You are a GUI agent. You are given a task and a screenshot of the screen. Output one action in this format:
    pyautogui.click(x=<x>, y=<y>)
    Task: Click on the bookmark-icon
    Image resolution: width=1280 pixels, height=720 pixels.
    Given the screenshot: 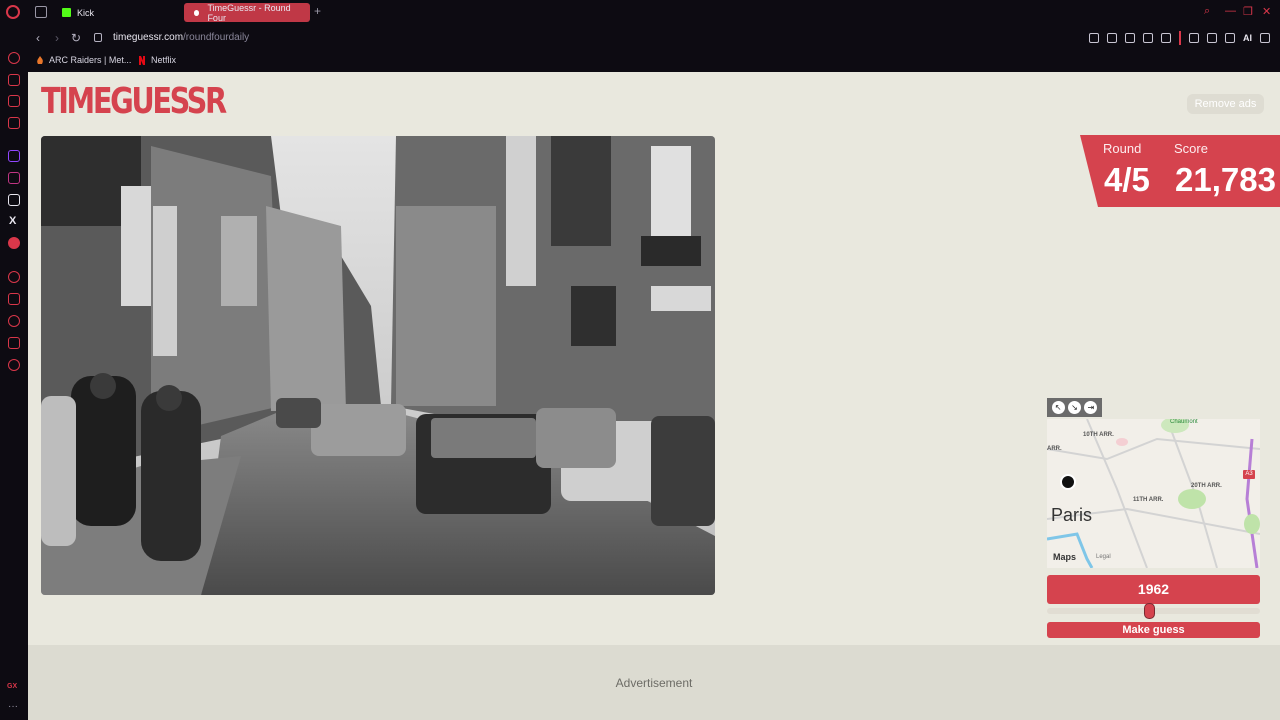 What is the action you would take?
    pyautogui.click(x=1094, y=38)
    